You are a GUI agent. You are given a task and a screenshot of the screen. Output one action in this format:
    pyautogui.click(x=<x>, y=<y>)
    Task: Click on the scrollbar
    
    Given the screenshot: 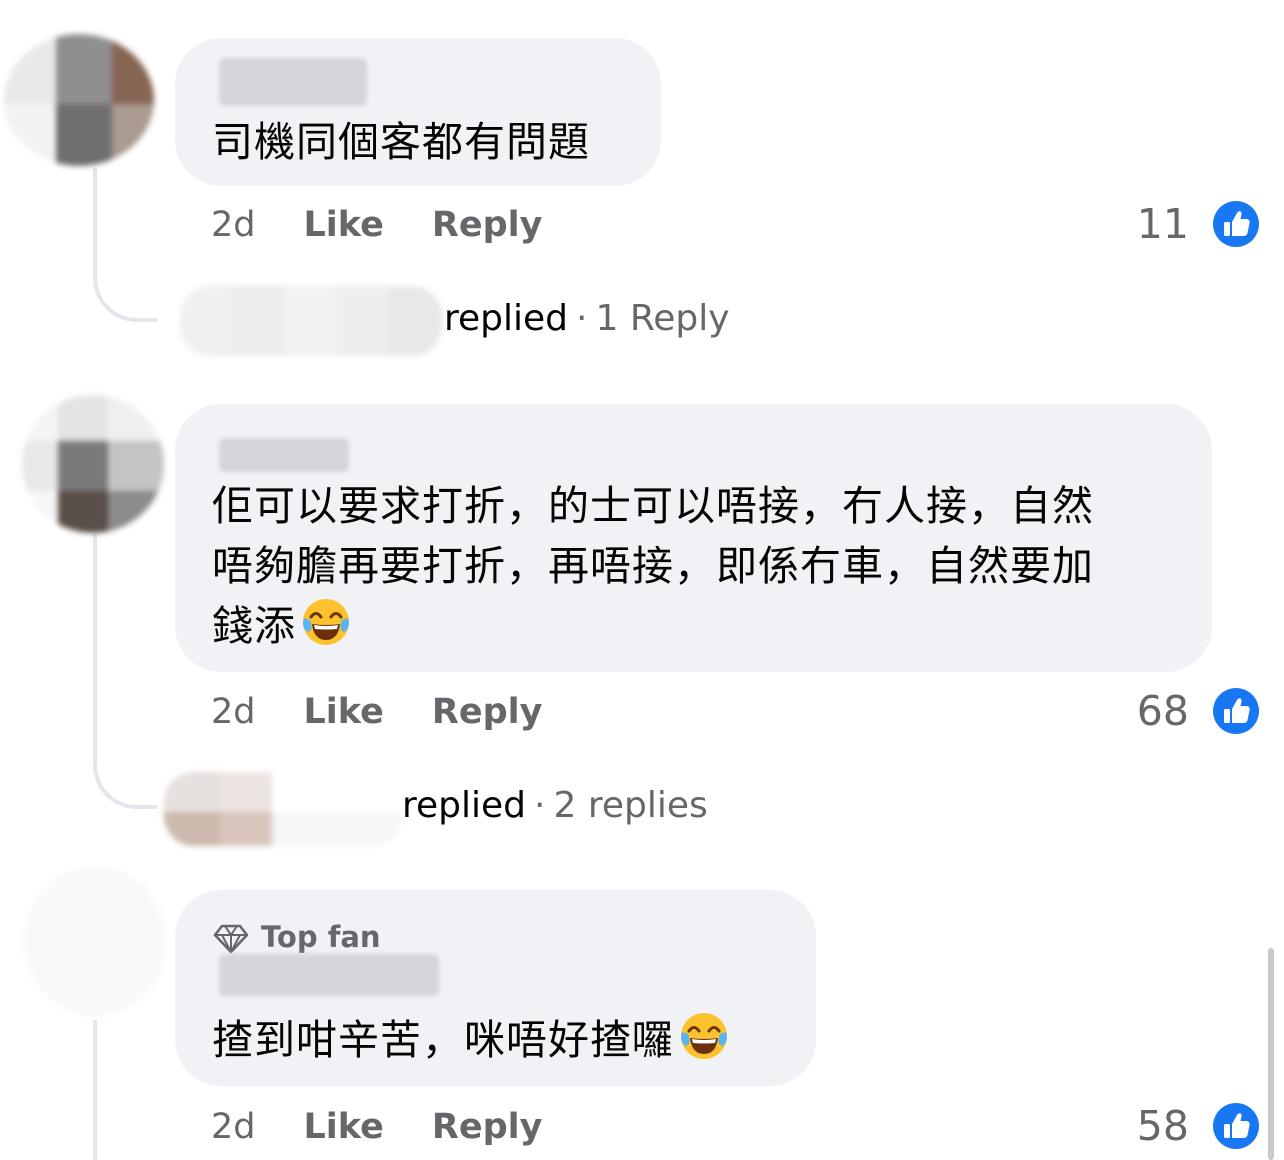 What is the action you would take?
    pyautogui.click(x=1271, y=1054)
    